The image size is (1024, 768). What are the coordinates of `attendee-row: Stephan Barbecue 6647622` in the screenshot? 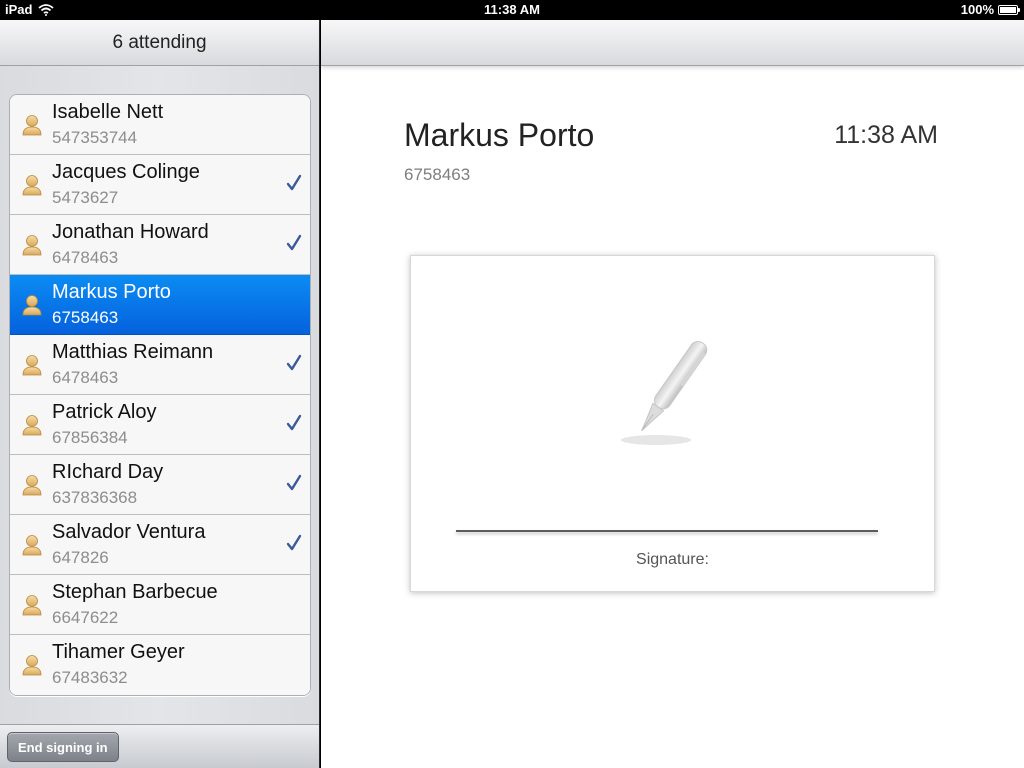 It's located at (160, 605).